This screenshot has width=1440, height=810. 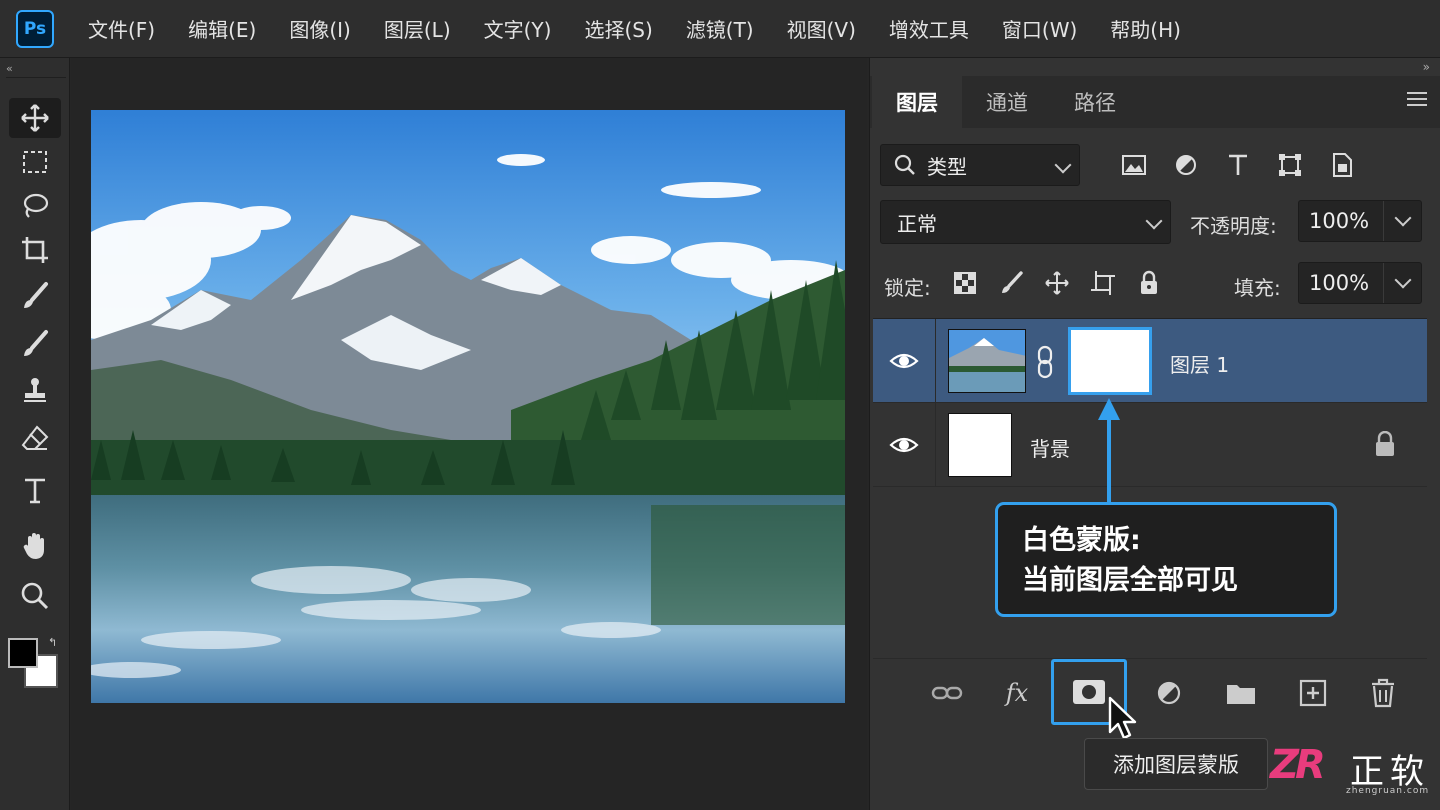 I want to click on marquee-tool, so click(x=35, y=162).